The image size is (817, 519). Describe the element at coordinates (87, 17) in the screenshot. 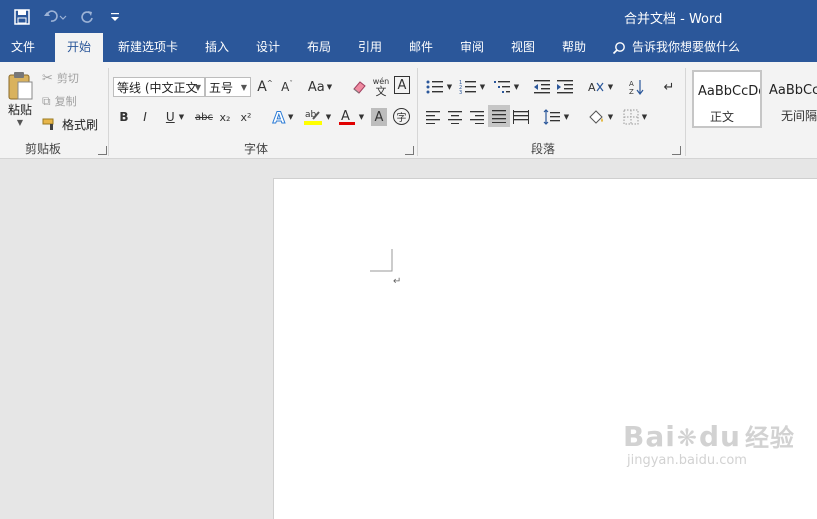

I see `redo-icon` at that location.